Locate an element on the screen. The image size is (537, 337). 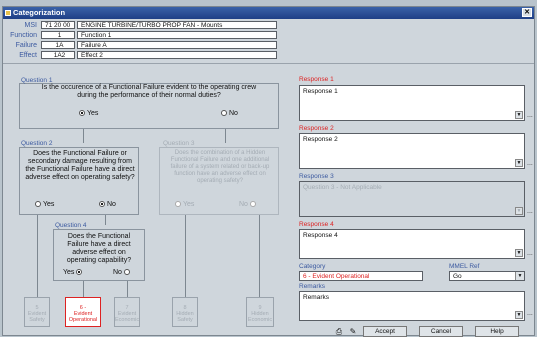
question-3-yes: Yes is located at coordinates (183, 204).